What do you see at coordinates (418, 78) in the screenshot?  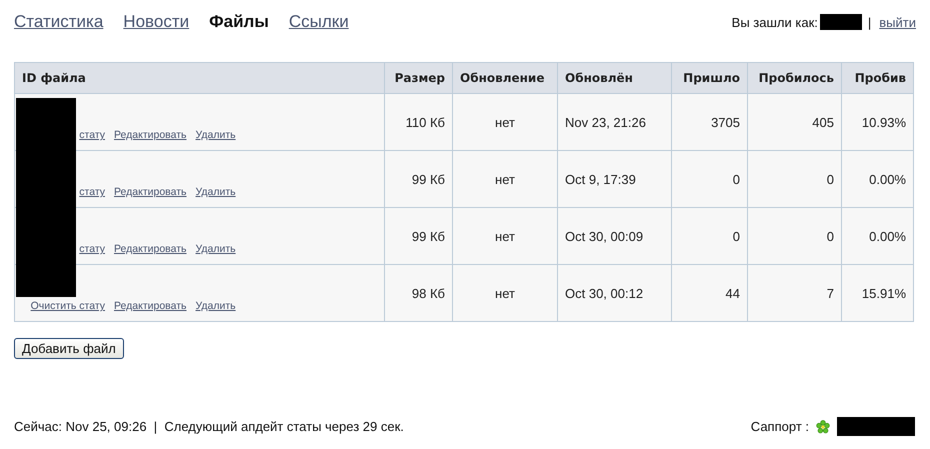 I see `column-header: Размер` at bounding box center [418, 78].